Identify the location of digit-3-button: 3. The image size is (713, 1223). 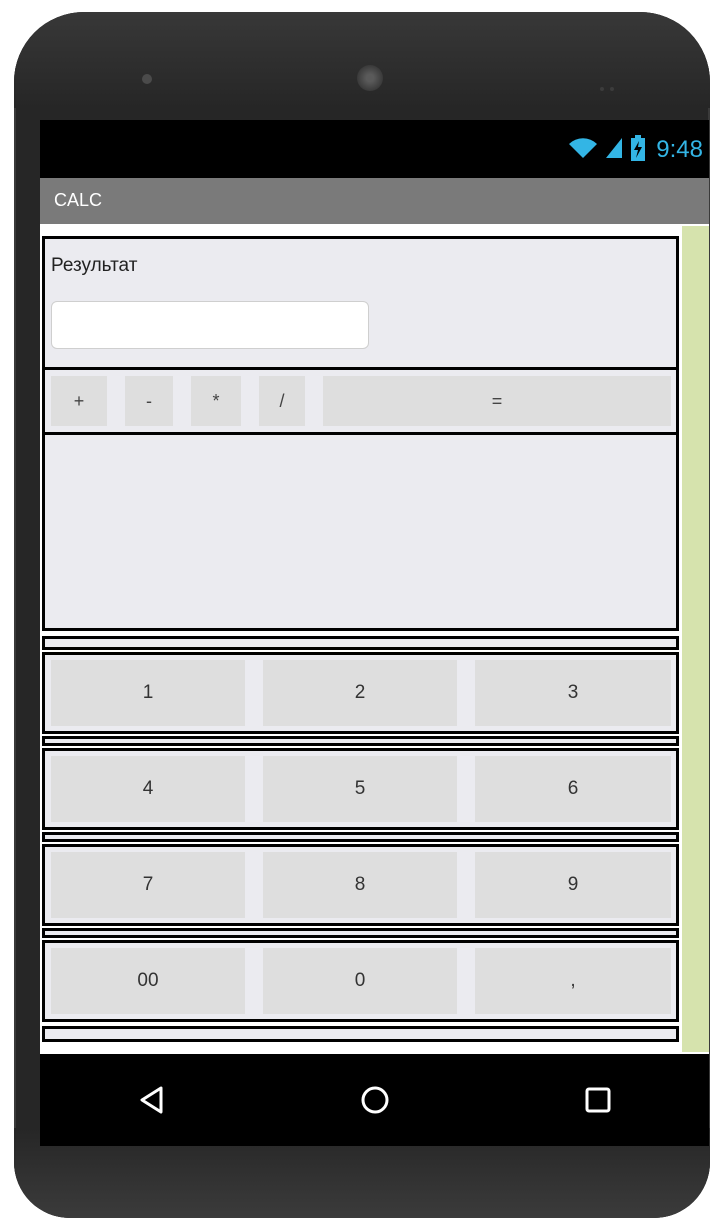
(573, 693).